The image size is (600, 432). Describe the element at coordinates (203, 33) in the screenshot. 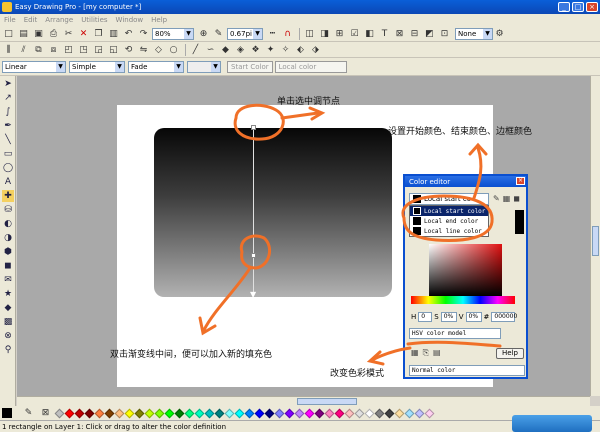

I see `zoom-in-icon: ⊕` at that location.